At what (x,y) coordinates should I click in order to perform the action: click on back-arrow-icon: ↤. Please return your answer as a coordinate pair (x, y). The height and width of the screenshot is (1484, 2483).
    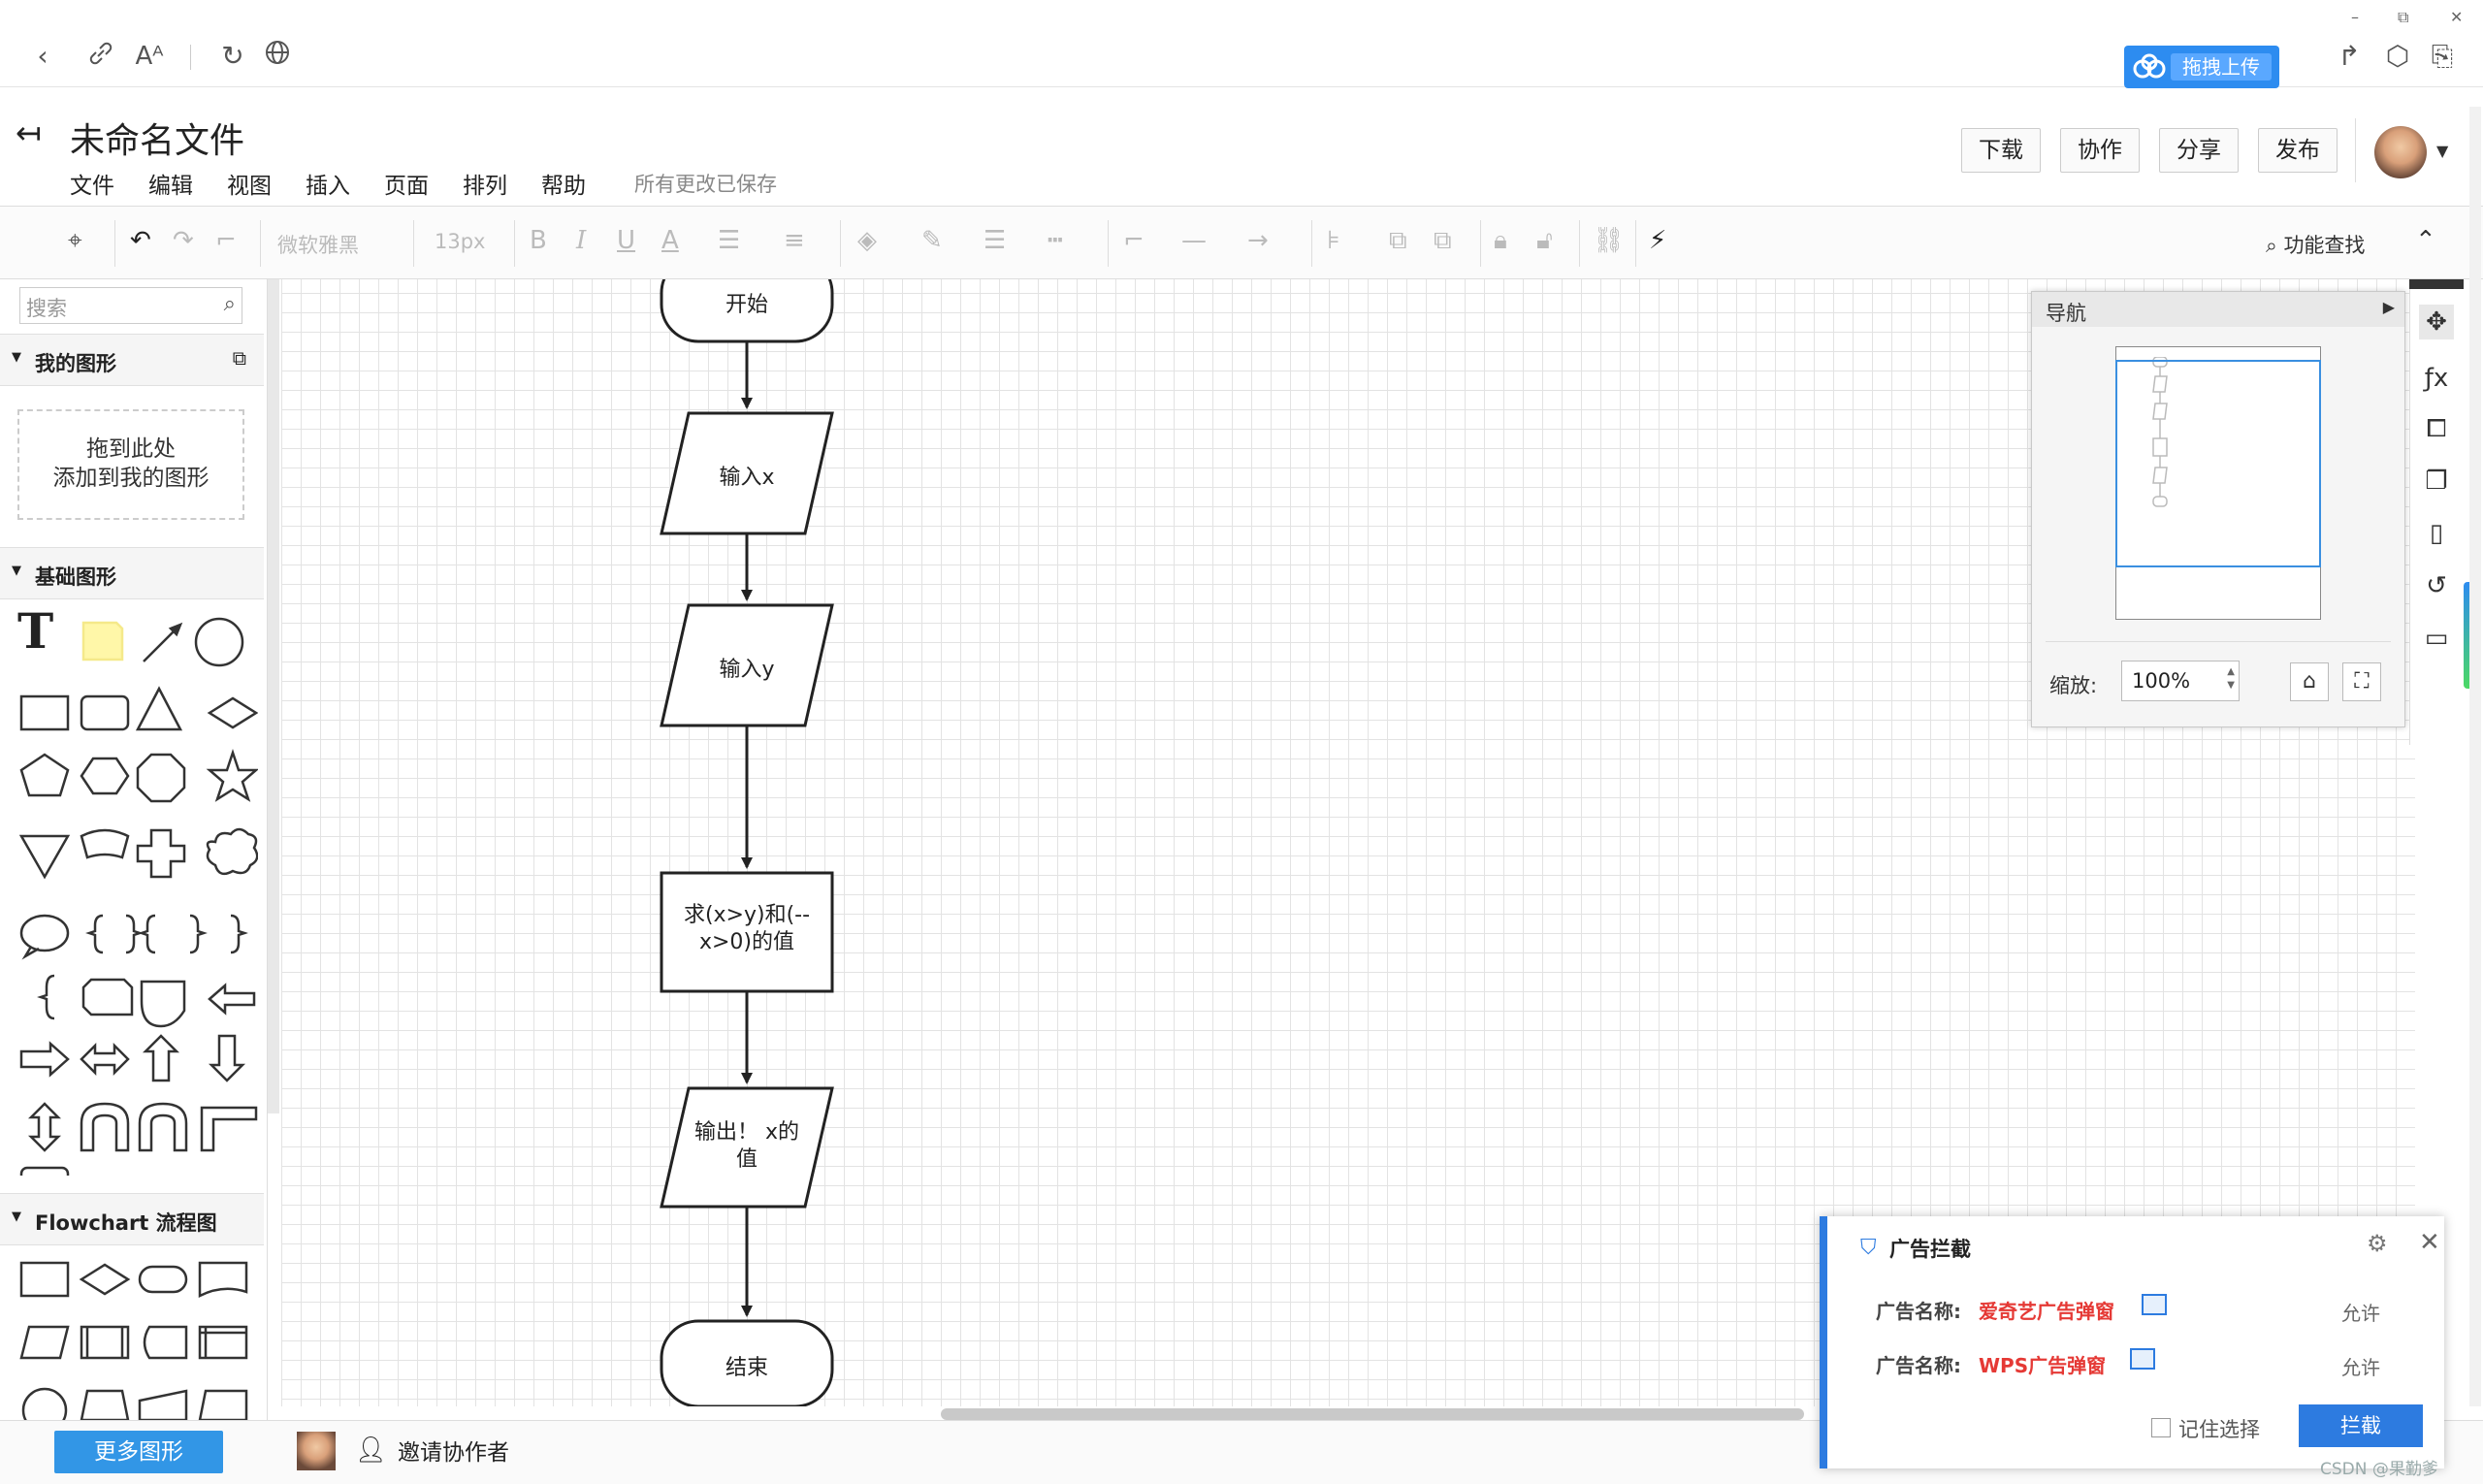
    Looking at the image, I should click on (29, 132).